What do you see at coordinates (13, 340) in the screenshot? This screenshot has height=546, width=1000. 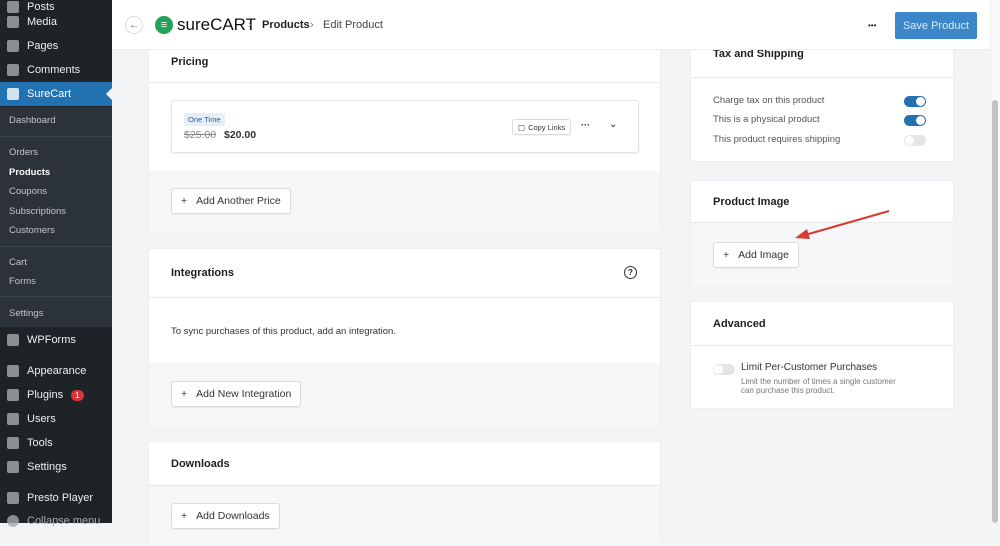 I see `wpforms-icon` at bounding box center [13, 340].